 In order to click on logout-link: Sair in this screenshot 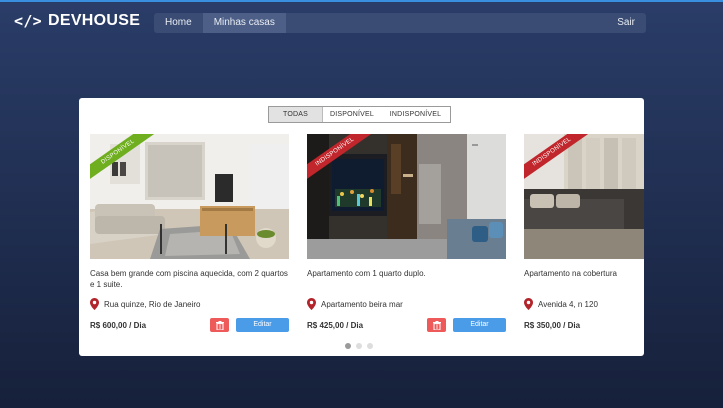, I will do `click(626, 23)`.